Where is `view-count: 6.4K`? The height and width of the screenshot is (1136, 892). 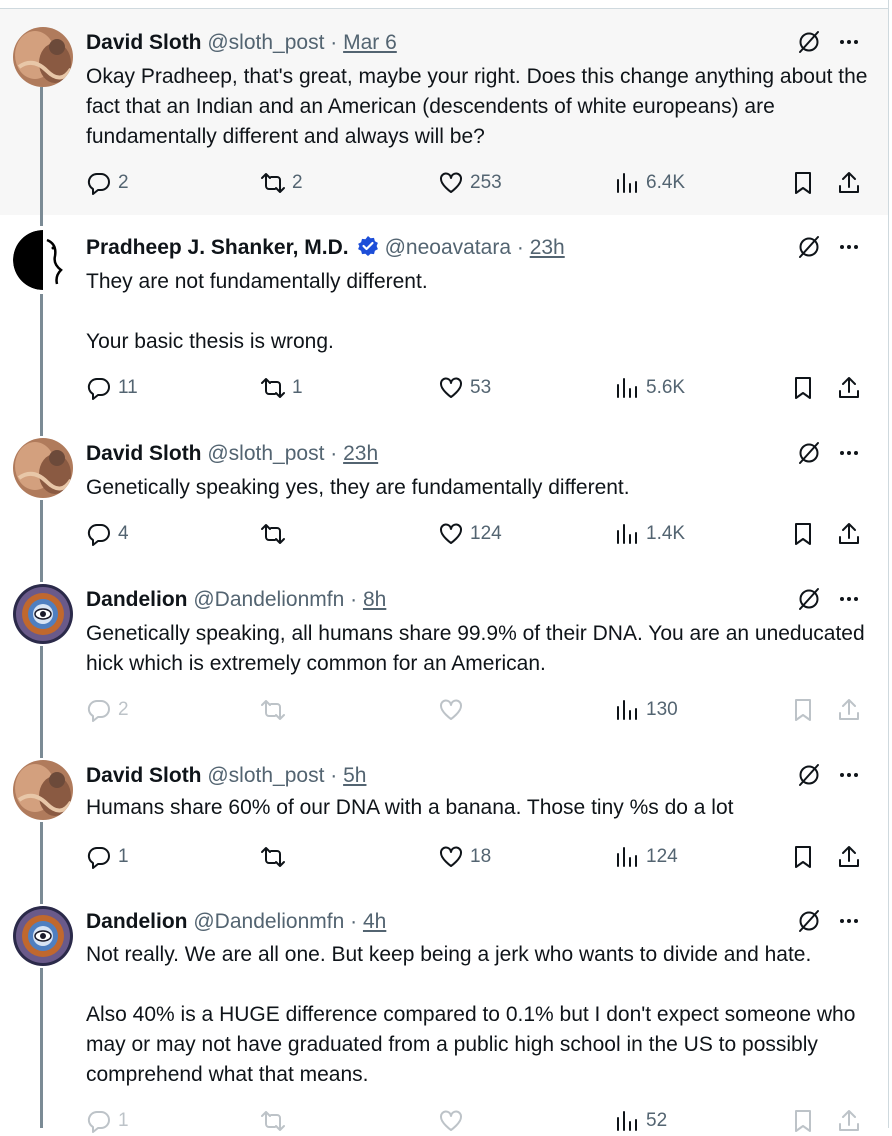
view-count: 6.4K is located at coordinates (666, 182).